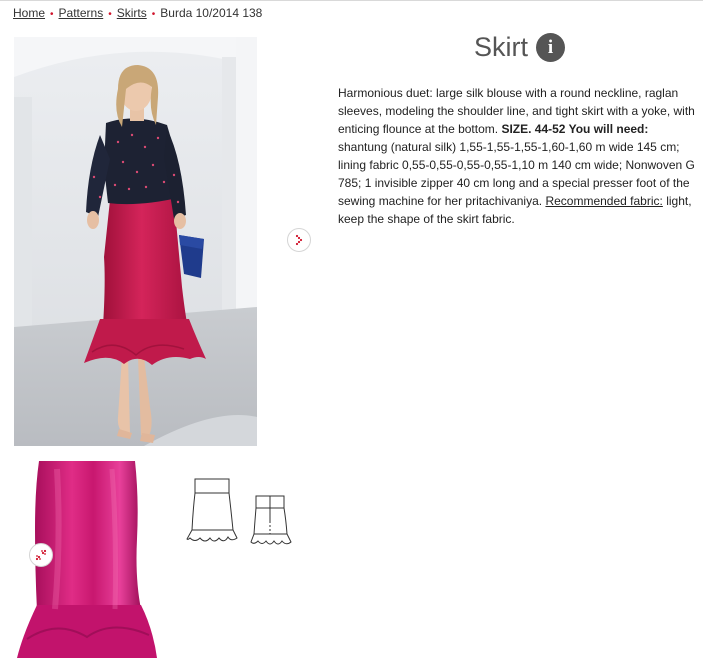 This screenshot has height=669, width=703. I want to click on zoom-button, so click(41, 555).